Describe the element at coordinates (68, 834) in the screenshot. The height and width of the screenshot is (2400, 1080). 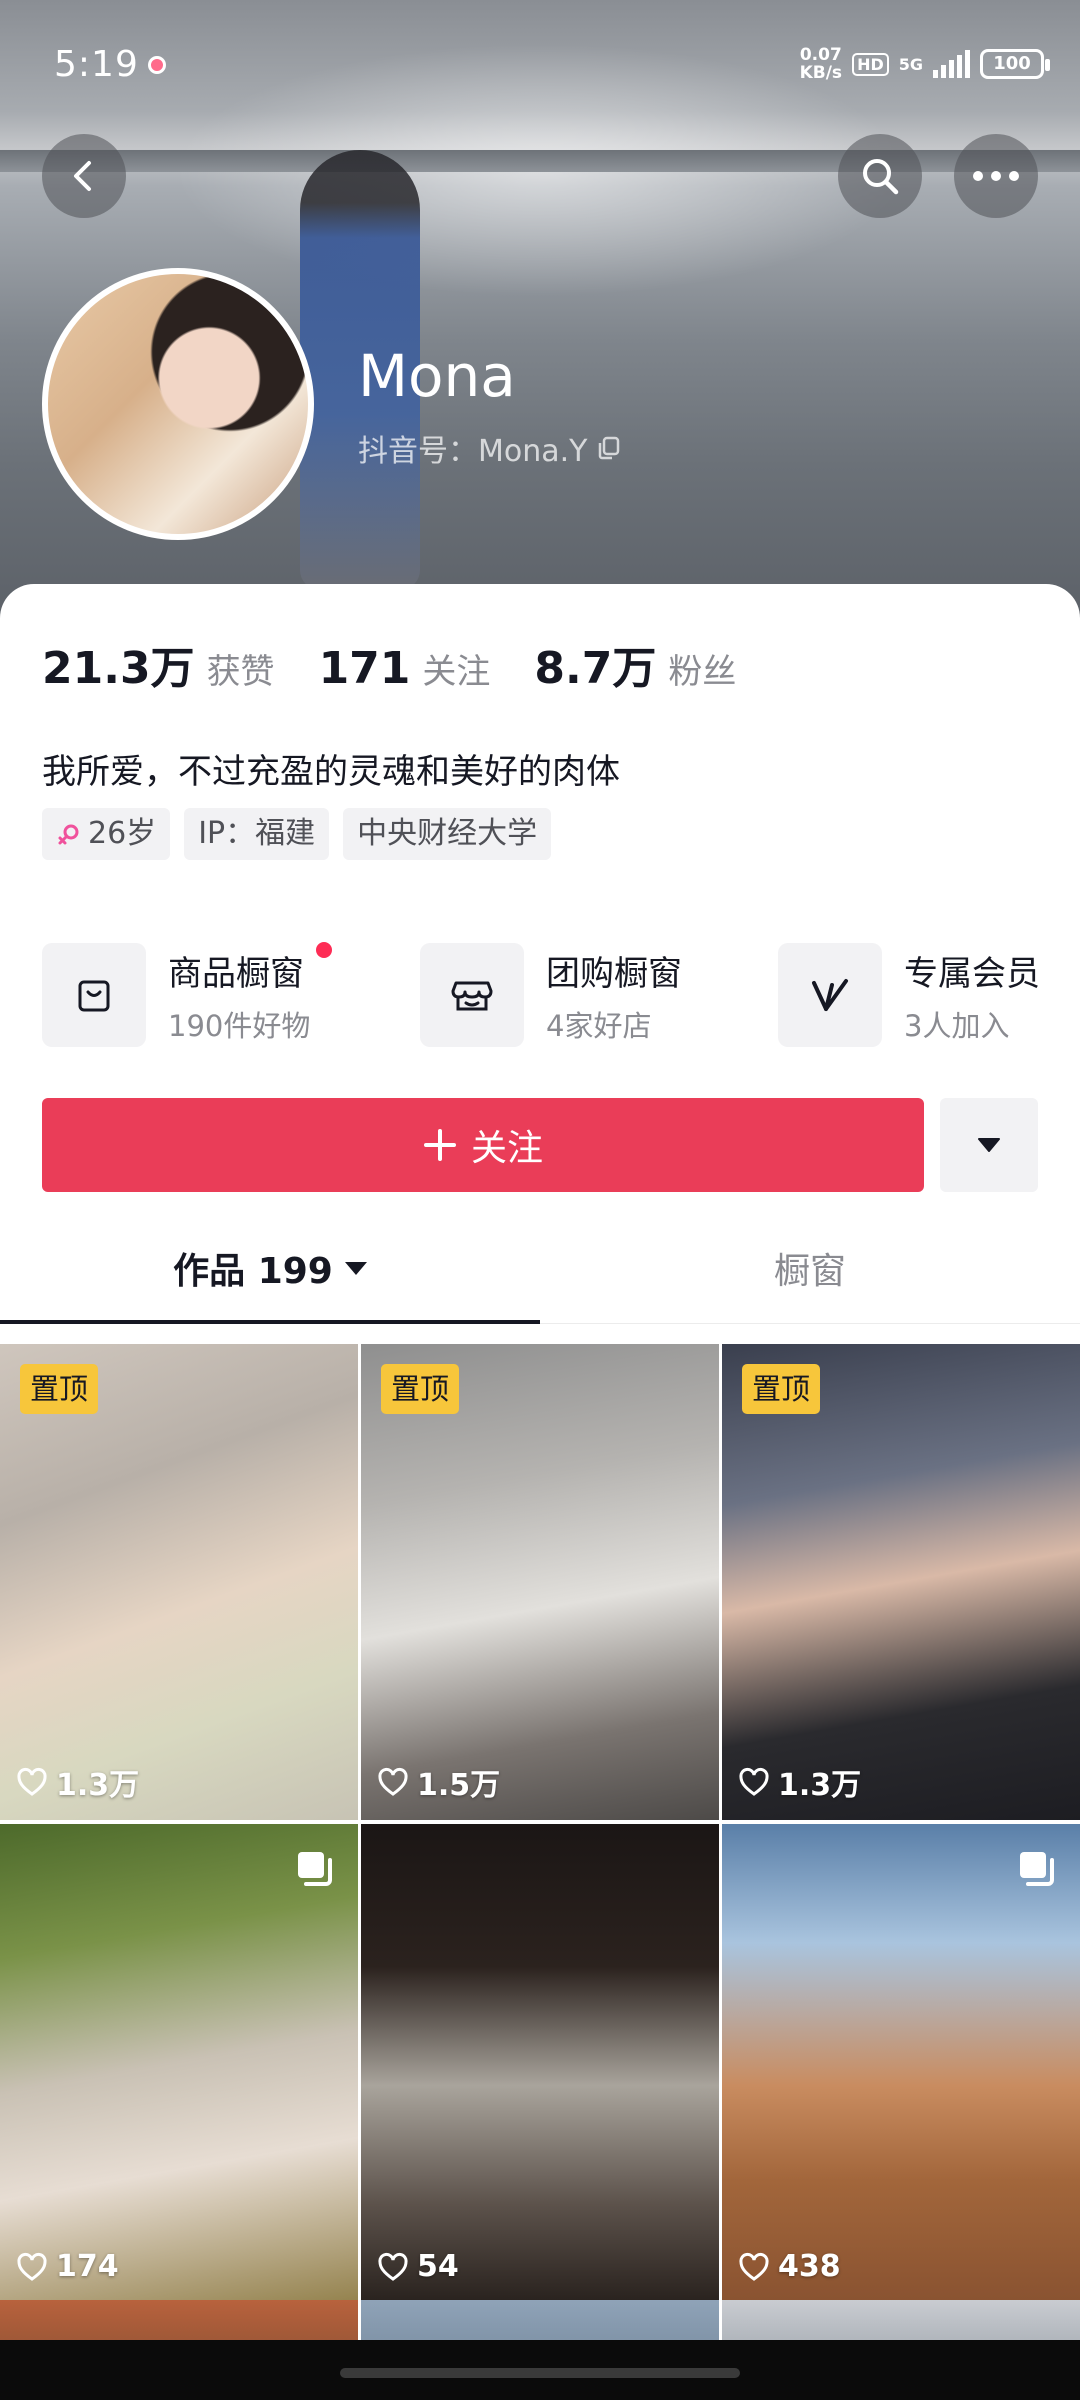
I see `female-icon` at that location.